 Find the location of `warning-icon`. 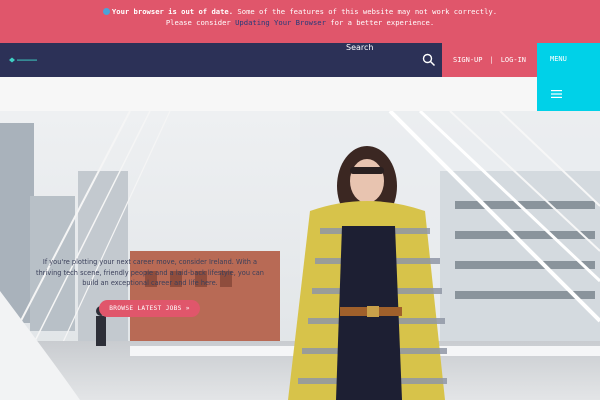

warning-icon is located at coordinates (106, 11).